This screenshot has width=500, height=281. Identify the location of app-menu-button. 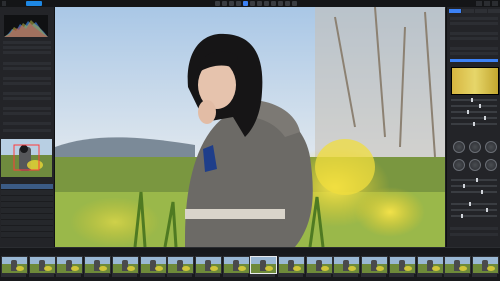
(4, 3).